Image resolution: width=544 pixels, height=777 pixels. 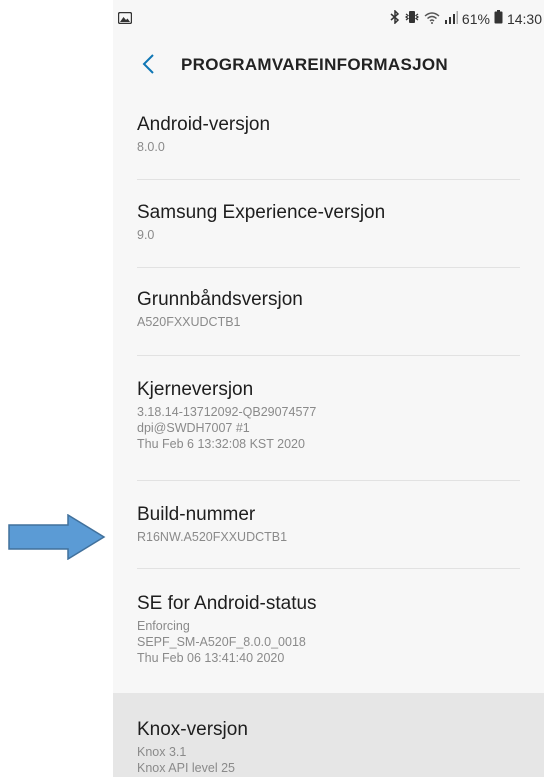 I want to click on item-title: Android-versjon, so click(x=204, y=124).